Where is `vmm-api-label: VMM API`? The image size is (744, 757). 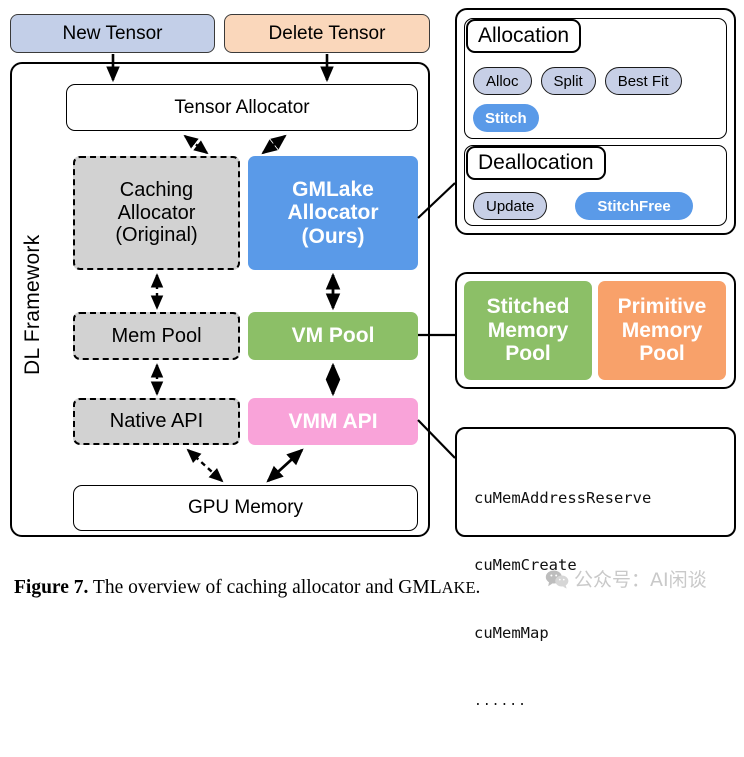
vmm-api-label: VMM API is located at coordinates (333, 421).